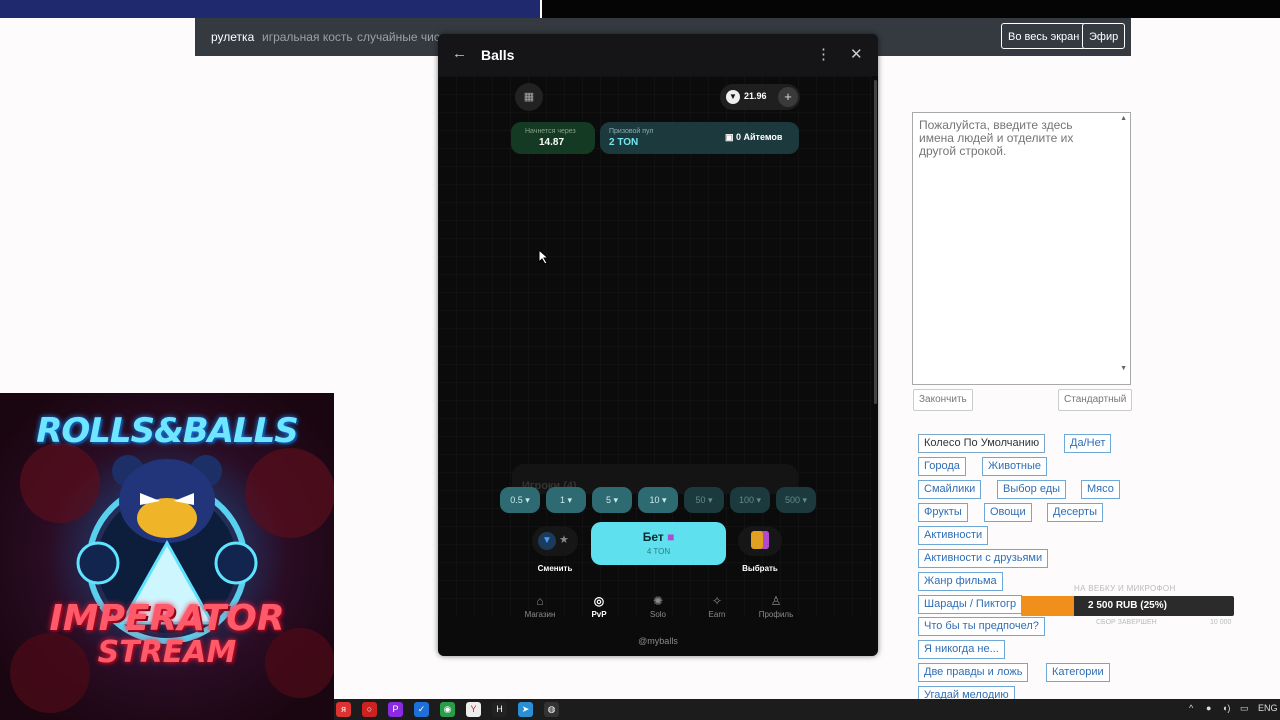 The width and height of the screenshot is (1280, 720). I want to click on balance-pill: ▼ 21.96 +, so click(760, 97).